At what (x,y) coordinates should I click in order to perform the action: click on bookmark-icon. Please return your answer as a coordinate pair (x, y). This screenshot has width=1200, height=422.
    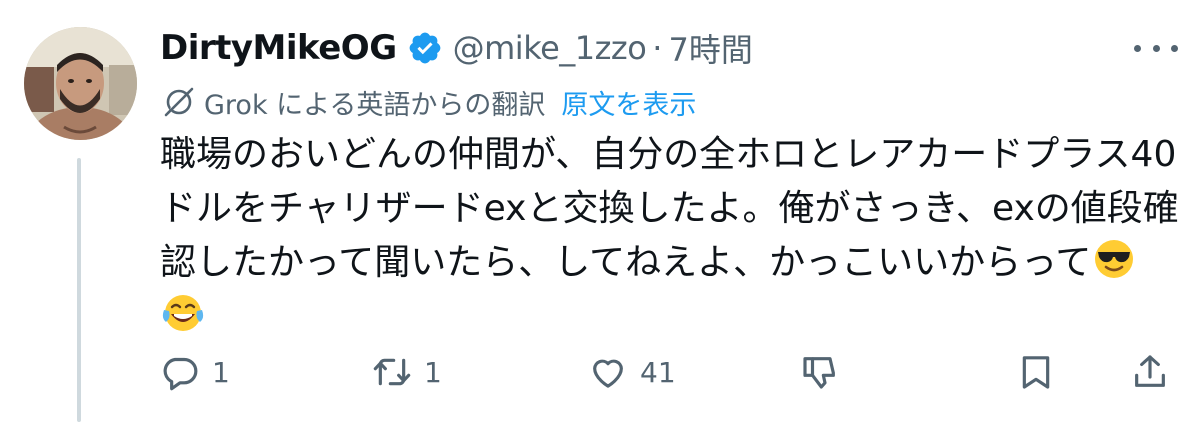
    Looking at the image, I should click on (1036, 372).